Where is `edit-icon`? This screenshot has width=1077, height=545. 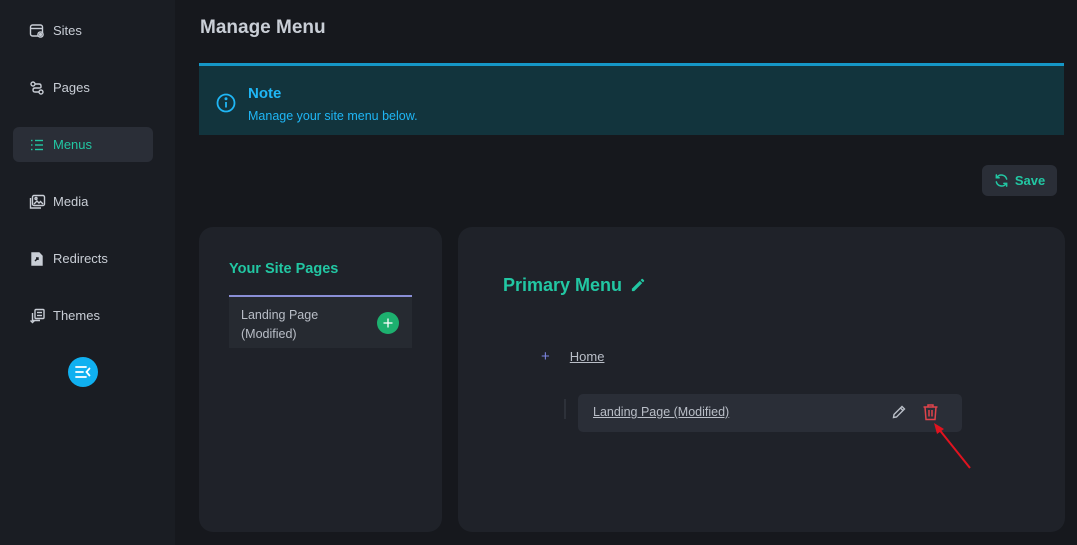 edit-icon is located at coordinates (899, 414).